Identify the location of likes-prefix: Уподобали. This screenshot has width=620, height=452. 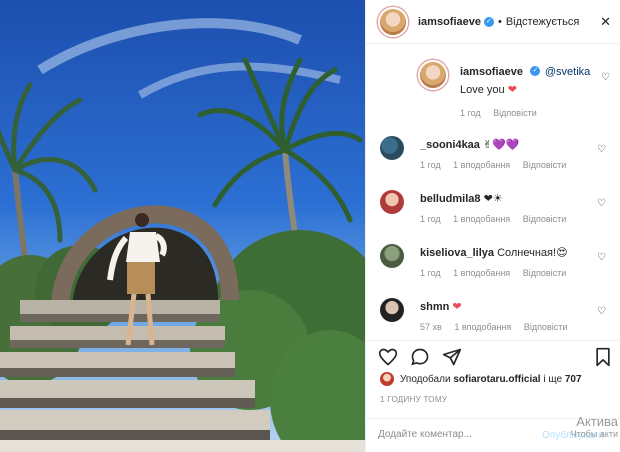
(425, 379).